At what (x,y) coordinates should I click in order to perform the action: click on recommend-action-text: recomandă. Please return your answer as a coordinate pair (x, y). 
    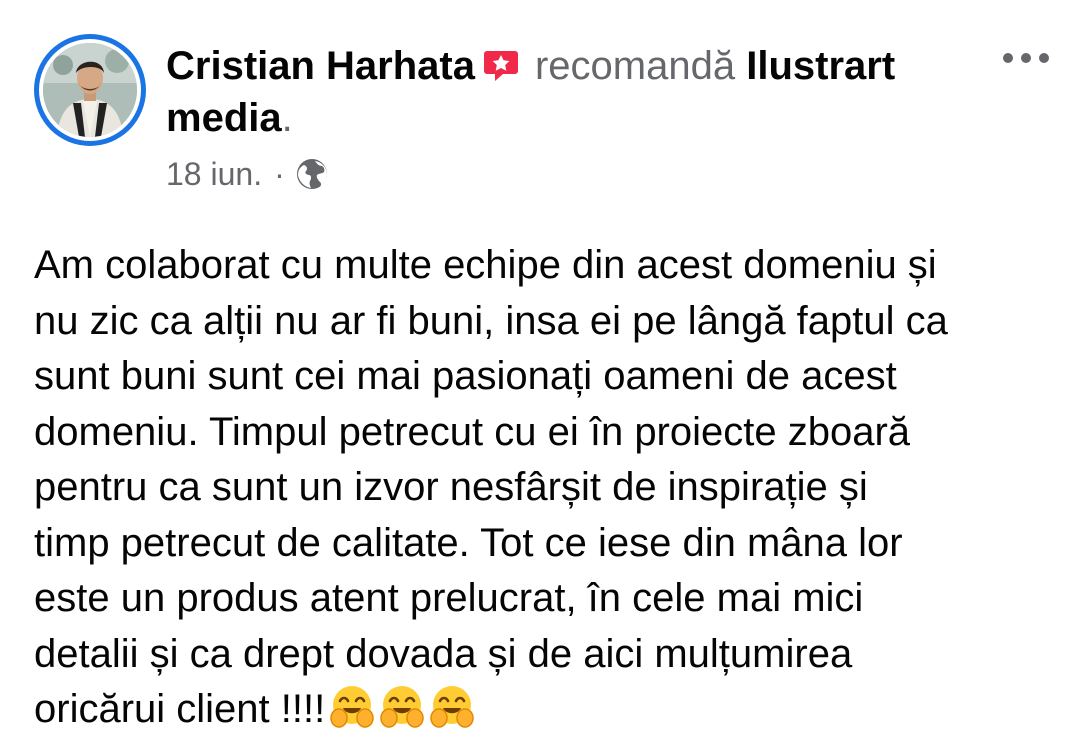
    Looking at the image, I should click on (635, 66).